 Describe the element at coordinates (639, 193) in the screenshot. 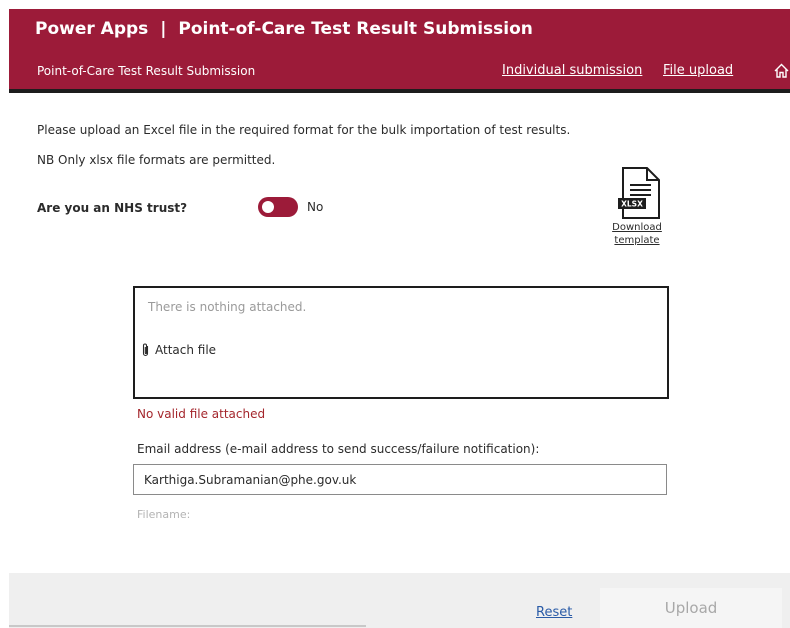

I see `xlsx-file-icon: XLSX` at that location.